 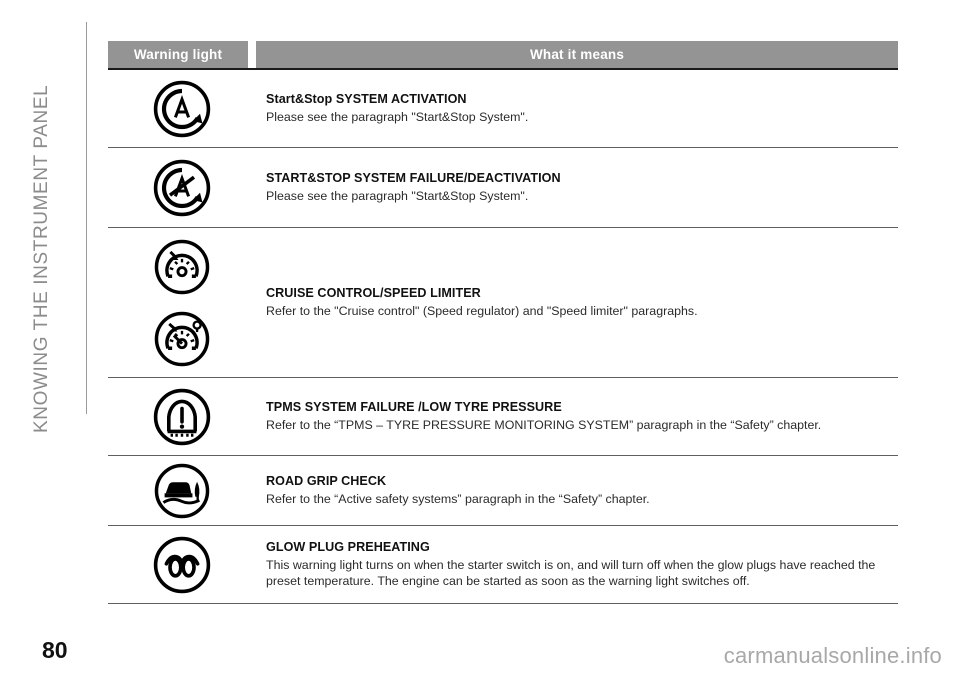 What do you see at coordinates (348, 547) in the screenshot?
I see `description-title: GLOW PLUG PREHEATING` at bounding box center [348, 547].